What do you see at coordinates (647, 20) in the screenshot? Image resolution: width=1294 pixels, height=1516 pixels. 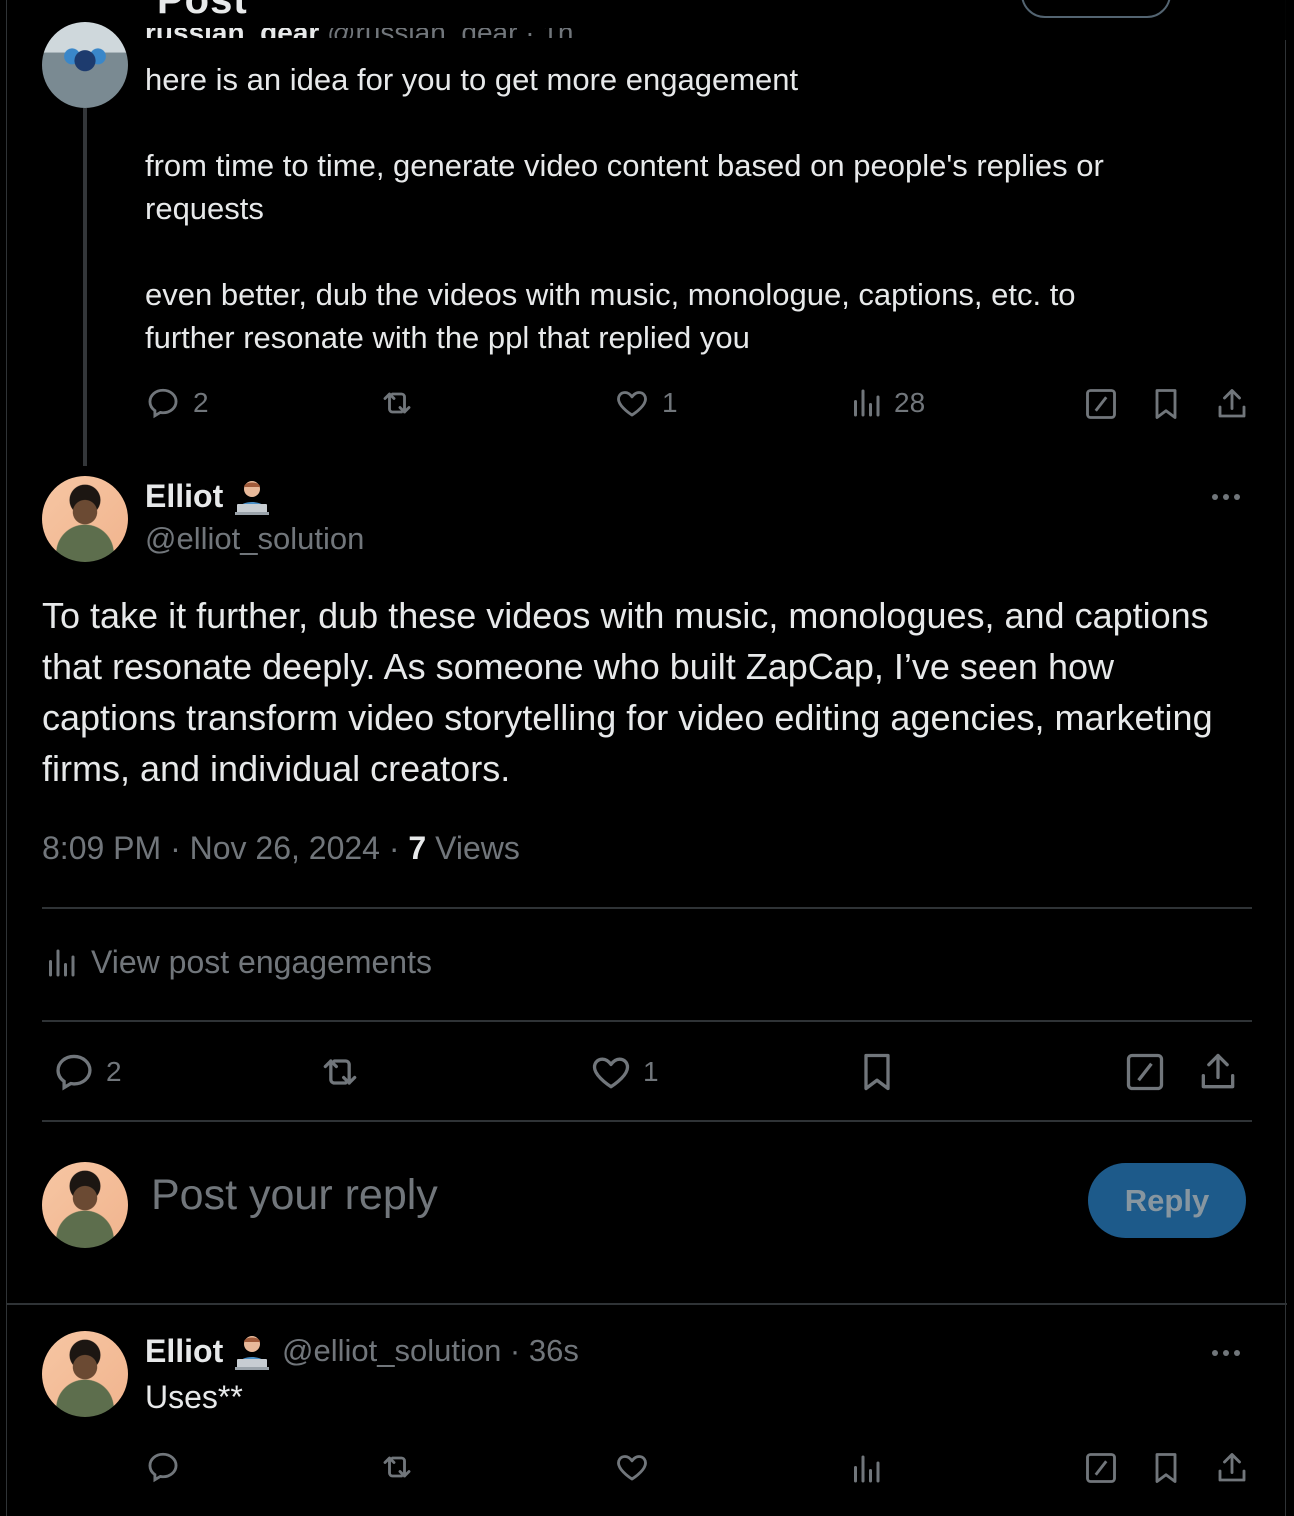 I see `top-header: Post russian_dear @russian_dear · 1h` at bounding box center [647, 20].